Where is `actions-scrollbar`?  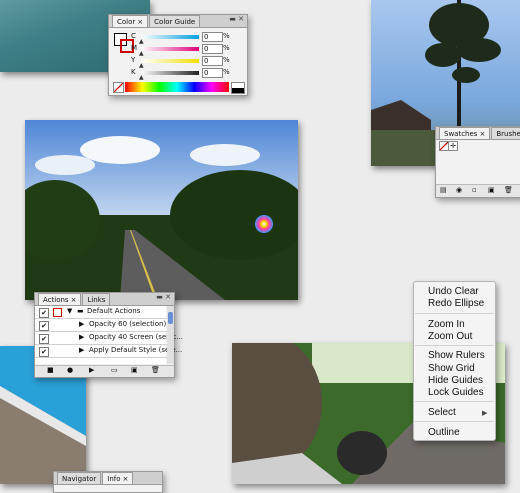 actions-scrollbar is located at coordinates (170, 335).